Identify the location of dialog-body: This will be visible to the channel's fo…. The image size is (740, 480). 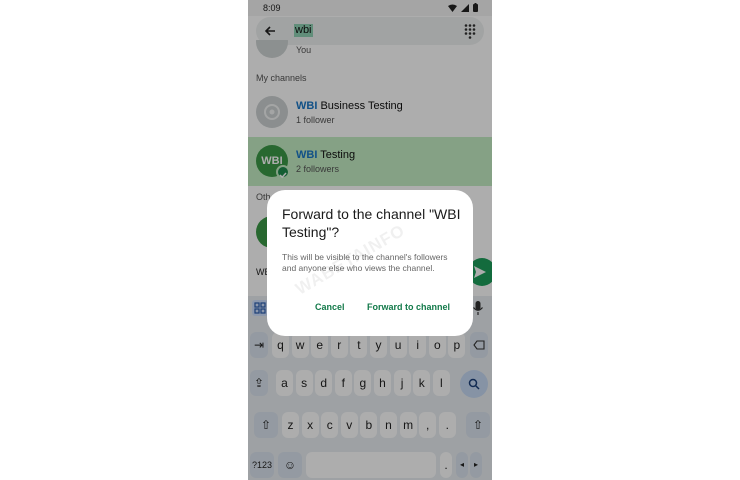
(365, 262).